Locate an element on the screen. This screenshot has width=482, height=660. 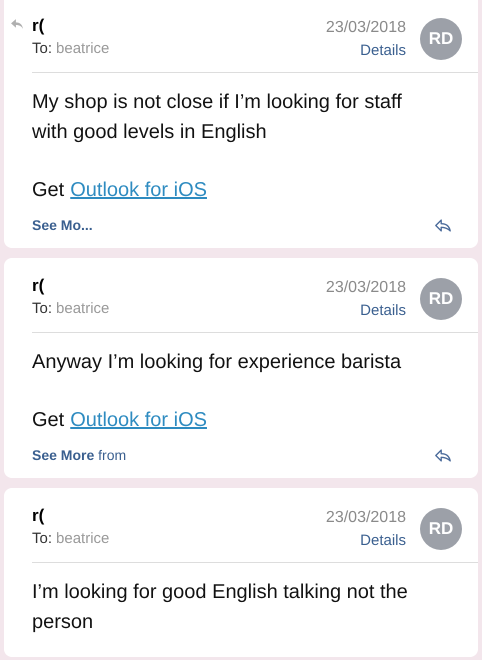
message-text: My shop is not close if I’m looking for staff with good levels in English is located at coordinates (217, 117).